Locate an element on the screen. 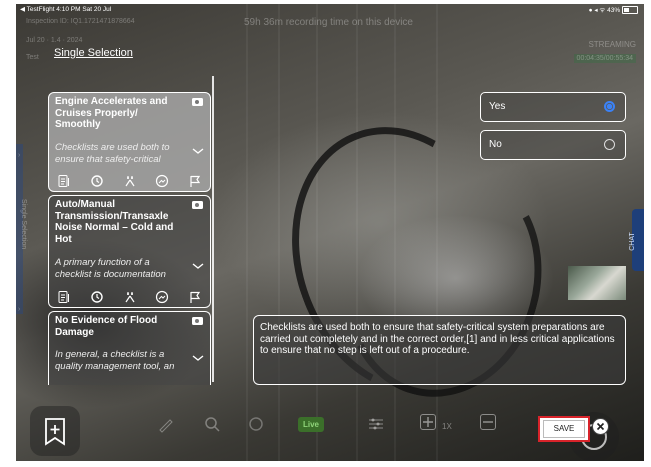 The image size is (651, 467). zoom-level: 1X is located at coordinates (447, 426).